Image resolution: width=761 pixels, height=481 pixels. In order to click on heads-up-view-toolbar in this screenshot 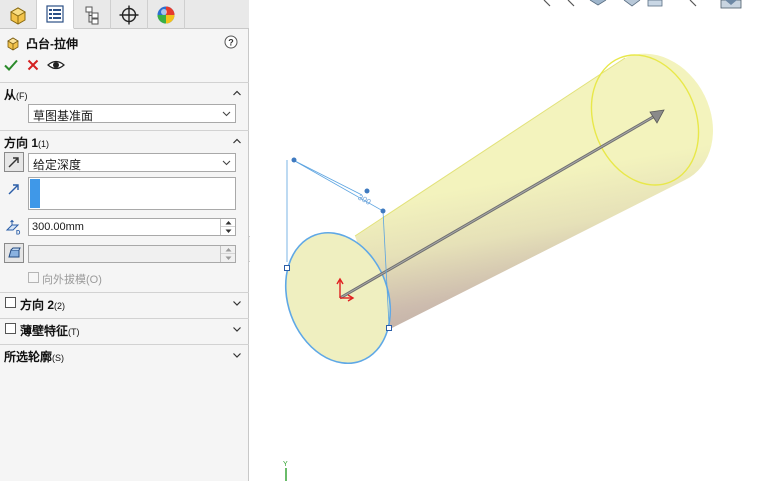, I will do `click(642, 4)`.